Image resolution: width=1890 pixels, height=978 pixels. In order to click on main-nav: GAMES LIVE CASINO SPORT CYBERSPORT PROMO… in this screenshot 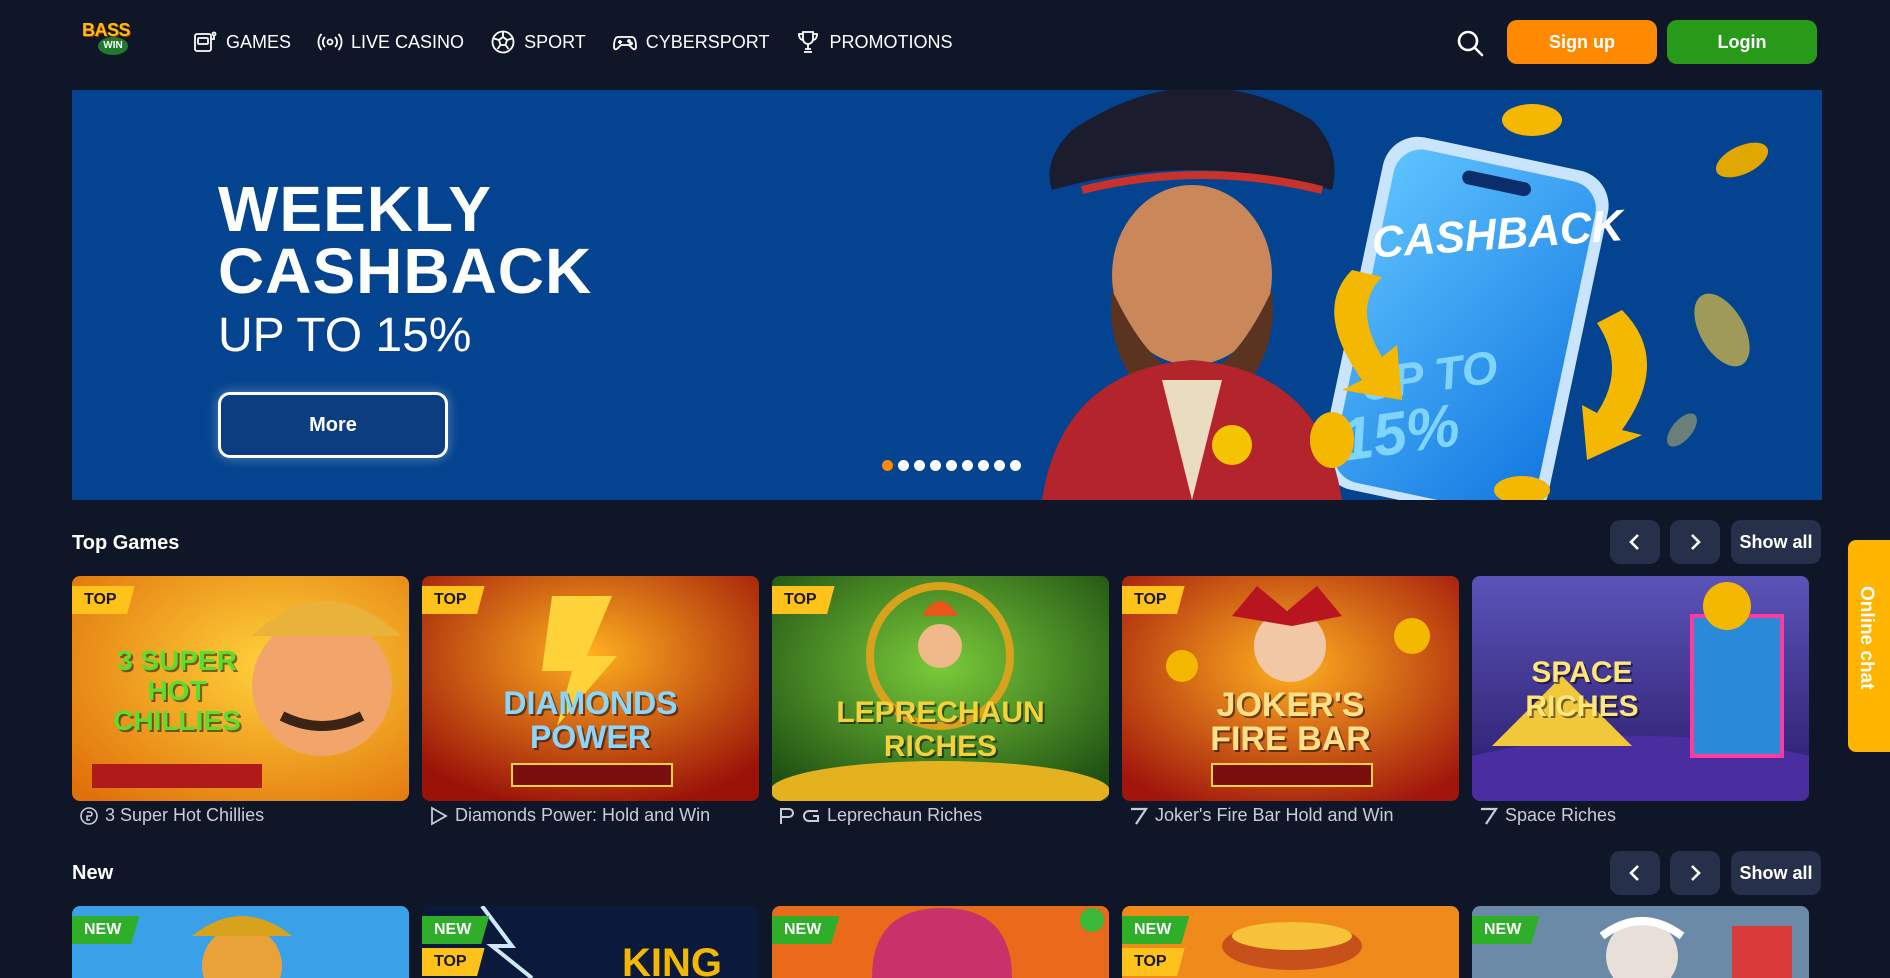, I will do `click(585, 42)`.